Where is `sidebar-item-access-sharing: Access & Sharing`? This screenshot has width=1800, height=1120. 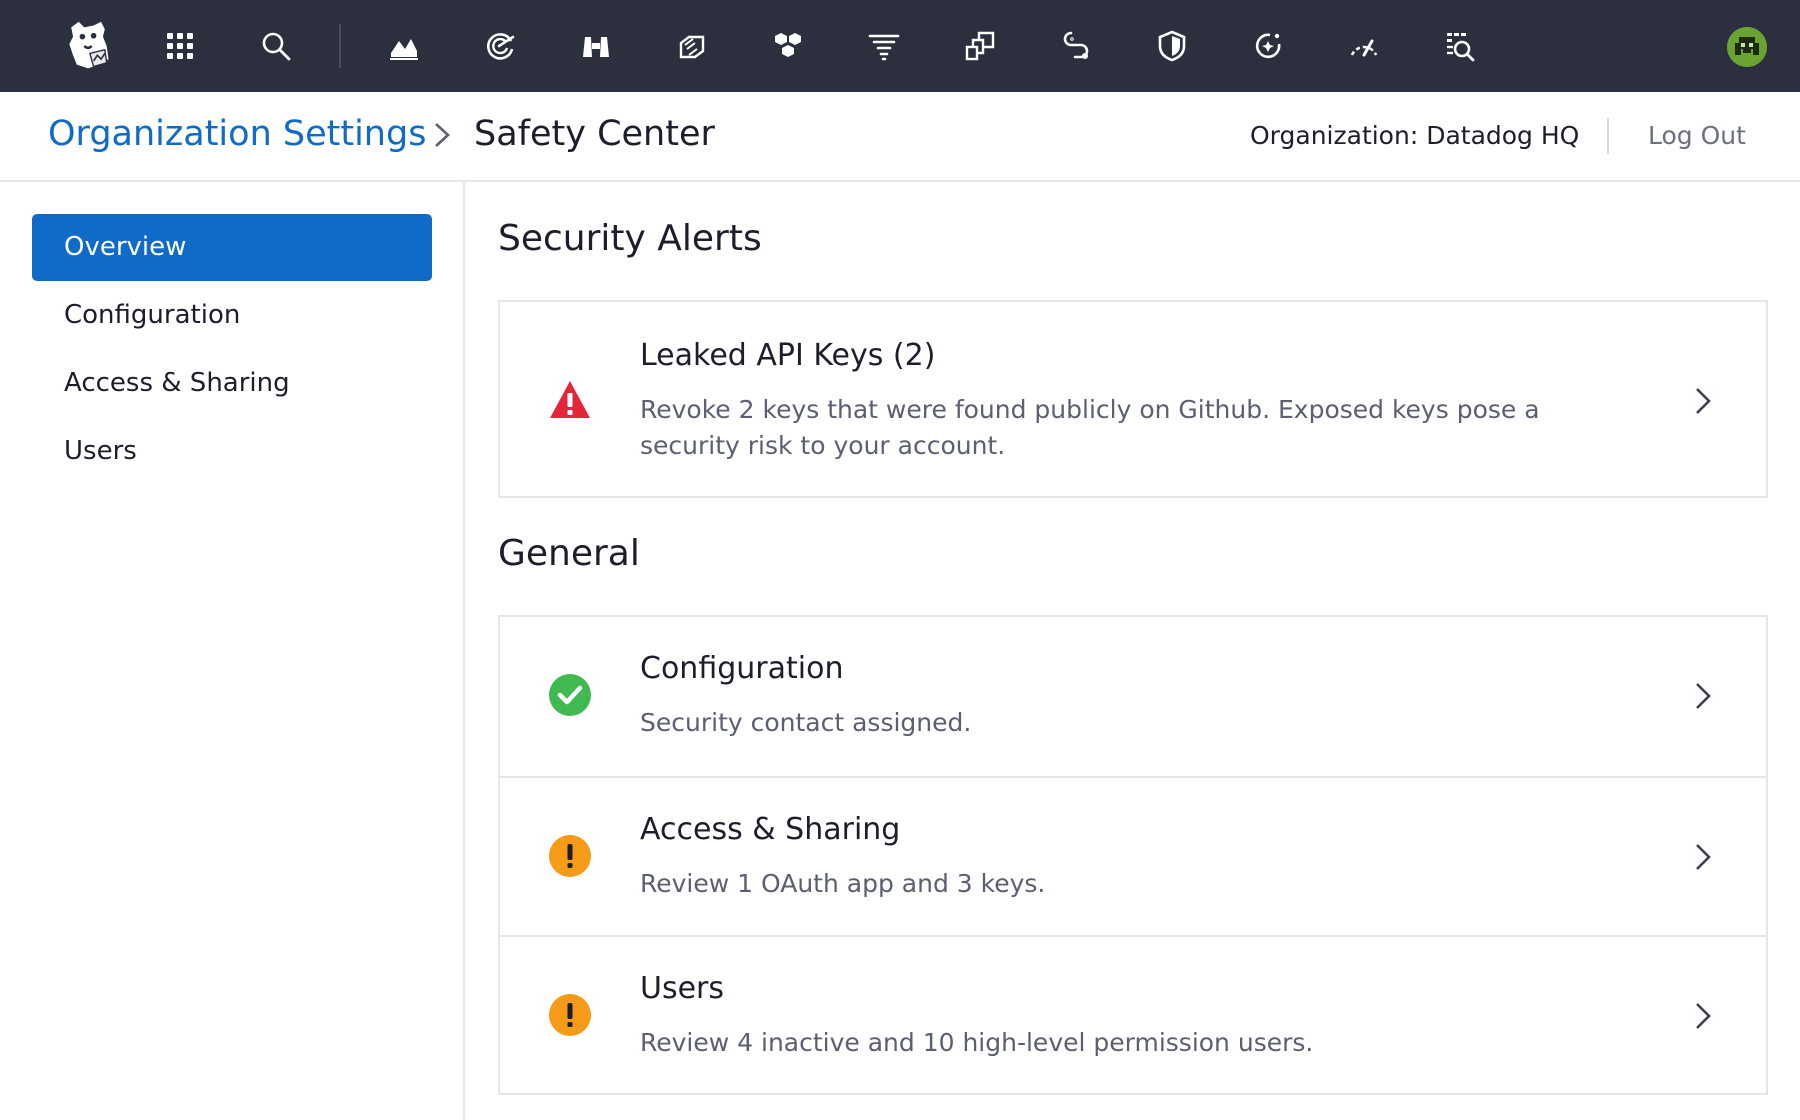 sidebar-item-access-sharing: Access & Sharing is located at coordinates (232, 383).